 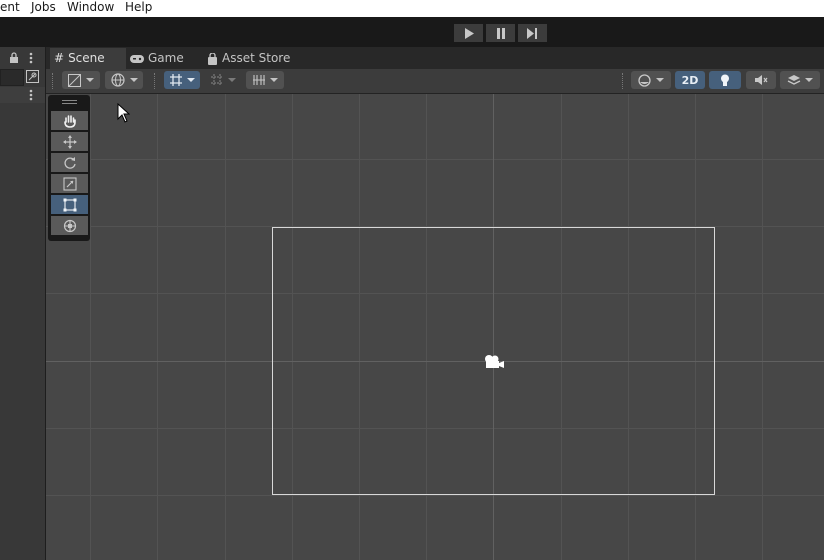 I want to click on tab-game: Game, so click(x=165, y=58).